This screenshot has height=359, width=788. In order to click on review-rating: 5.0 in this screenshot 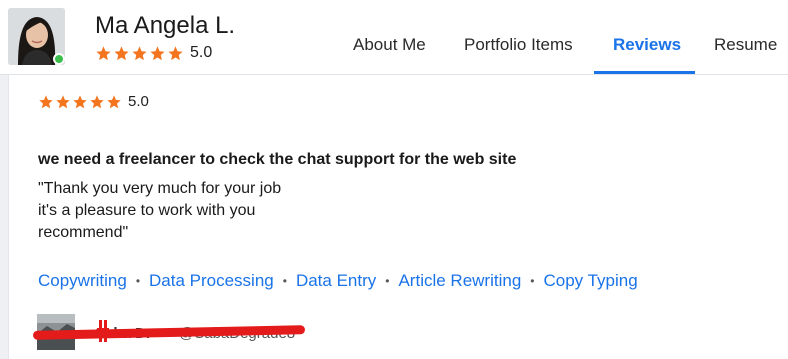, I will do `click(93, 101)`.